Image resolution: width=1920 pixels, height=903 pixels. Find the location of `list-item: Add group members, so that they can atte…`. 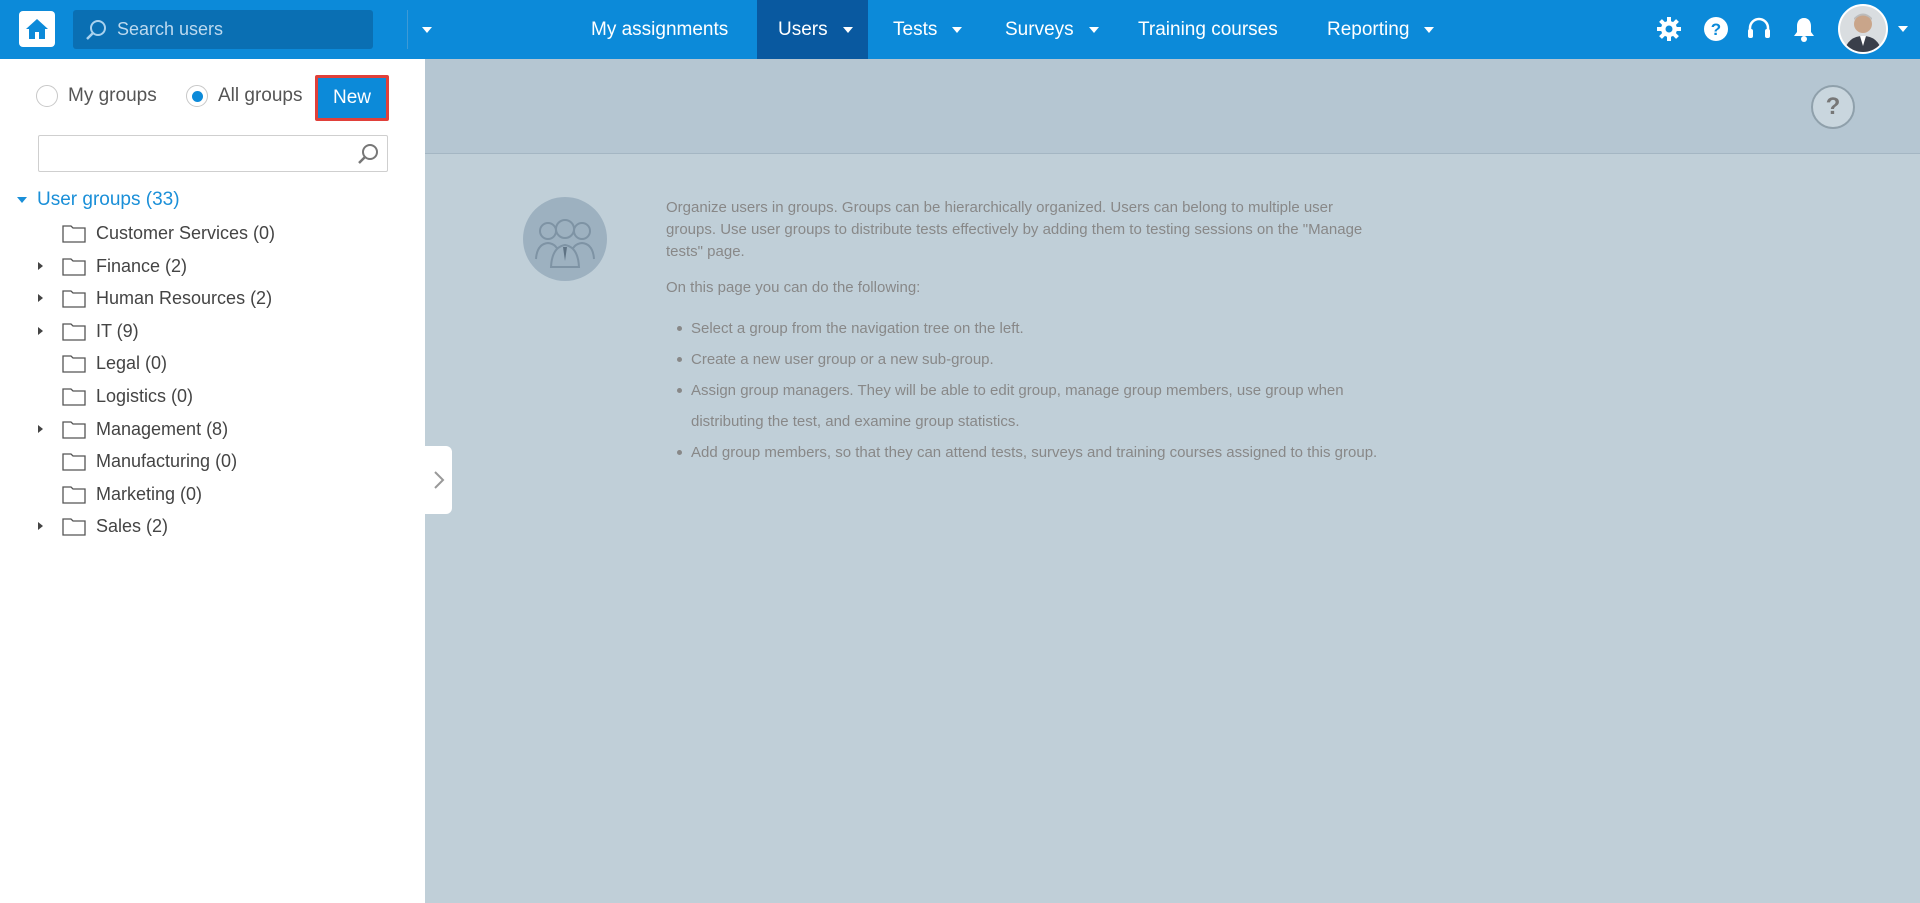

list-item: Add group members, so that they can atte… is located at coordinates (1031, 452).